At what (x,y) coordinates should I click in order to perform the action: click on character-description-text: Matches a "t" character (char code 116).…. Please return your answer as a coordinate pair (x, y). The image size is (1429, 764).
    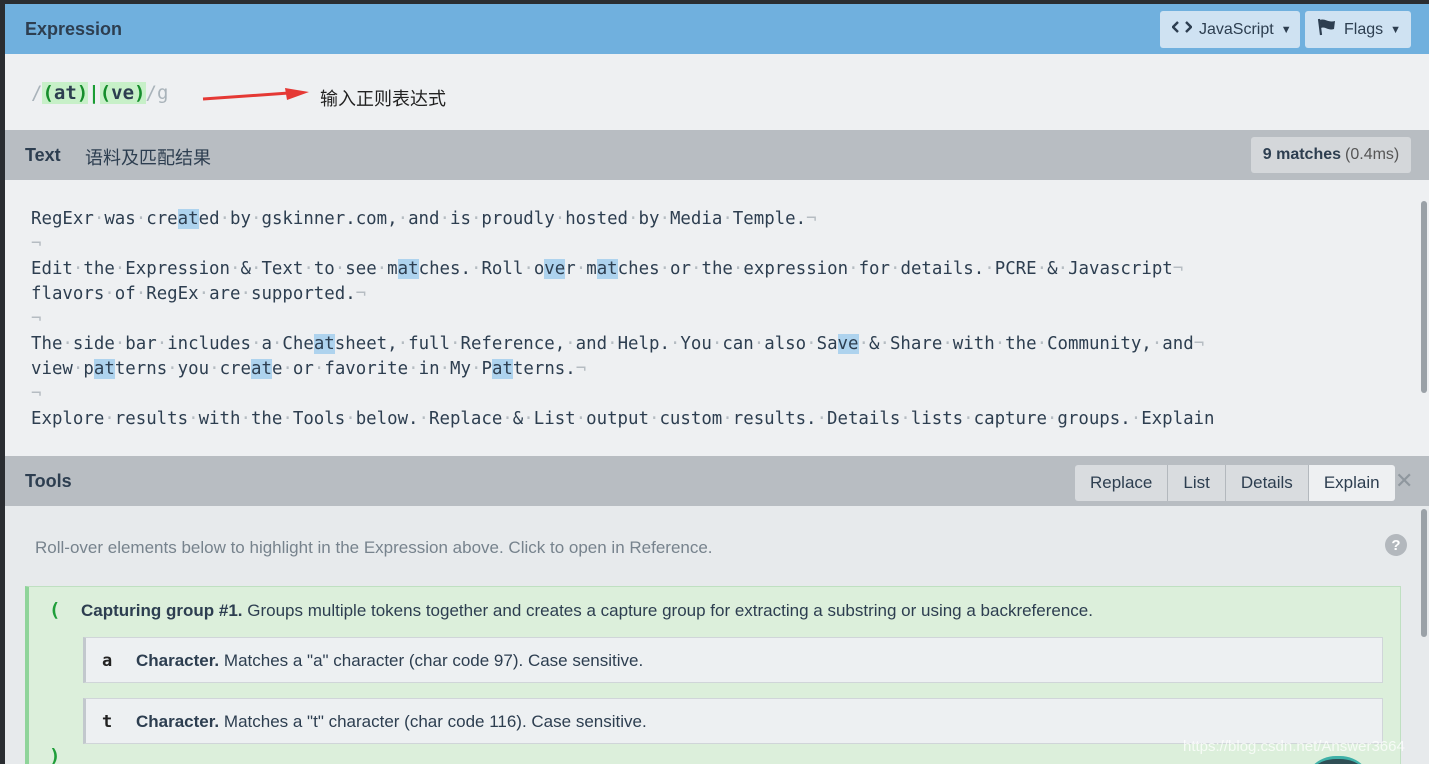
    Looking at the image, I should click on (435, 721).